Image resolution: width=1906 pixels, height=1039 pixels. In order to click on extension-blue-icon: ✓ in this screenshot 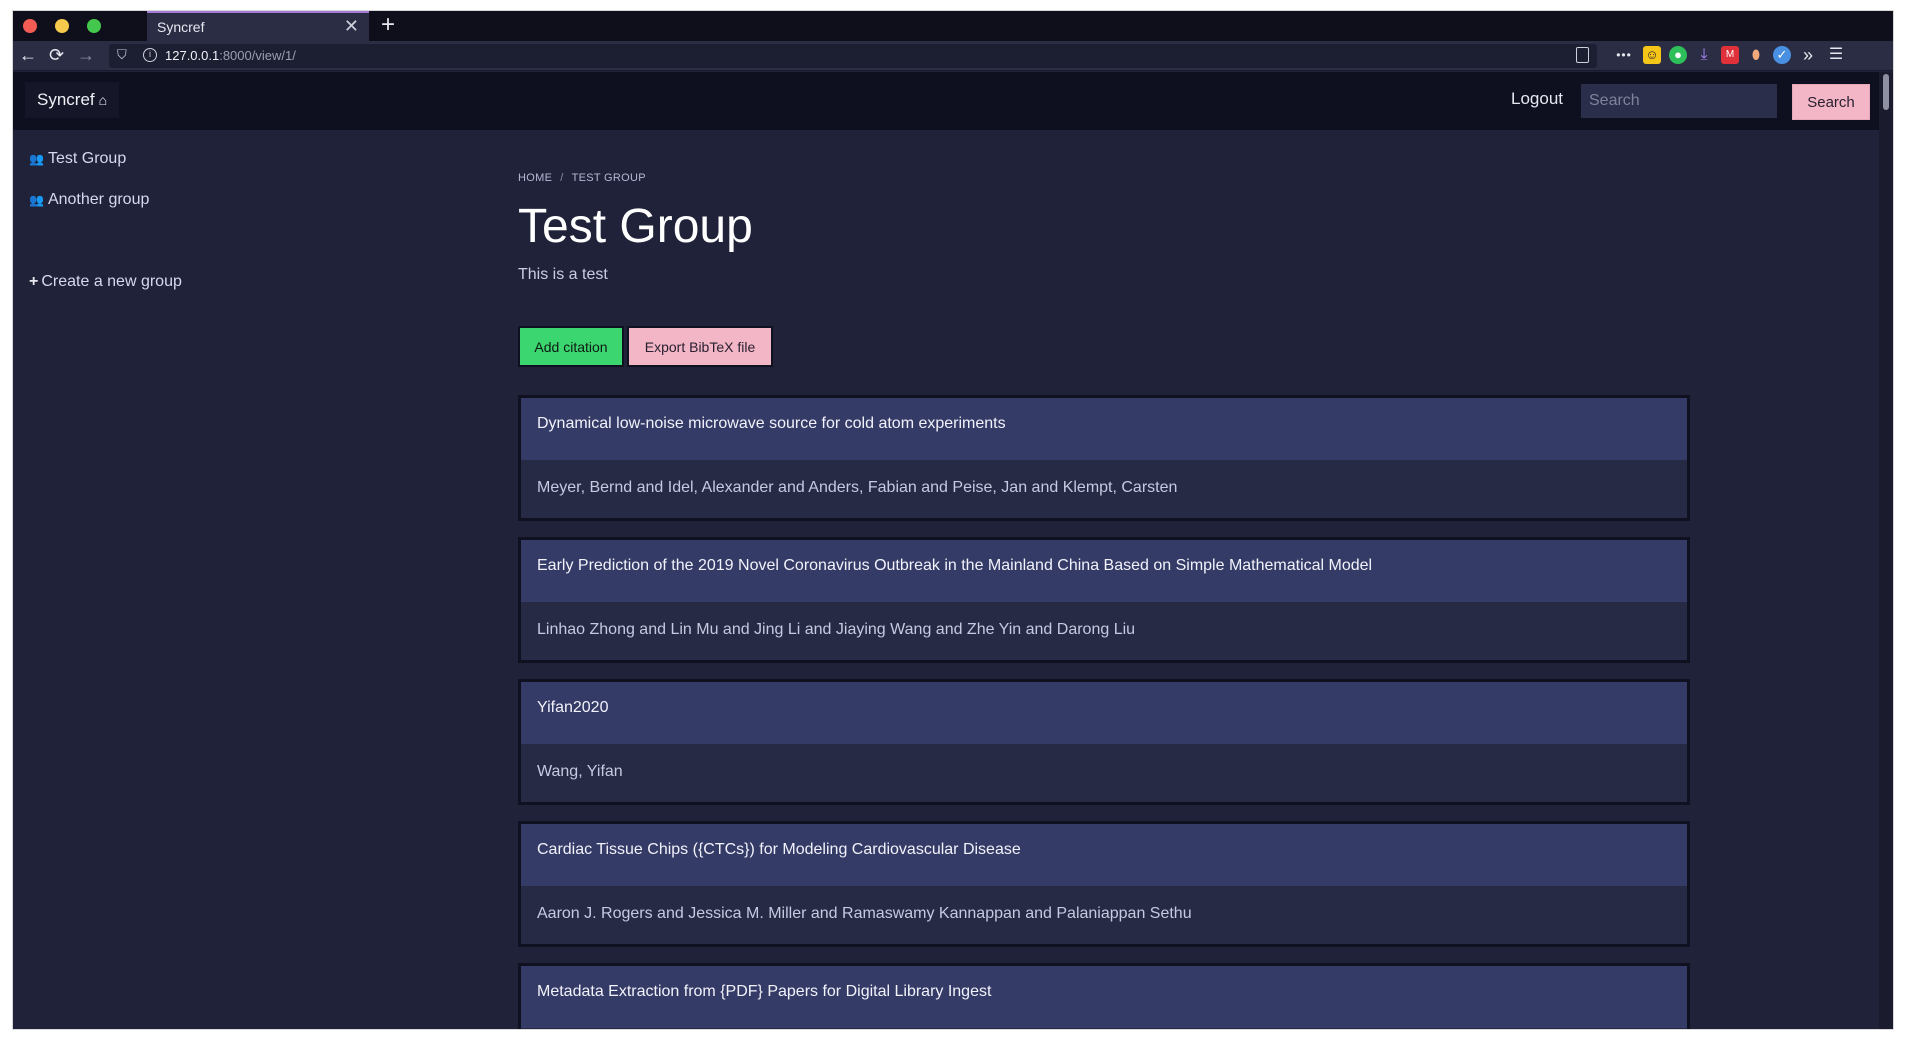, I will do `click(1782, 55)`.